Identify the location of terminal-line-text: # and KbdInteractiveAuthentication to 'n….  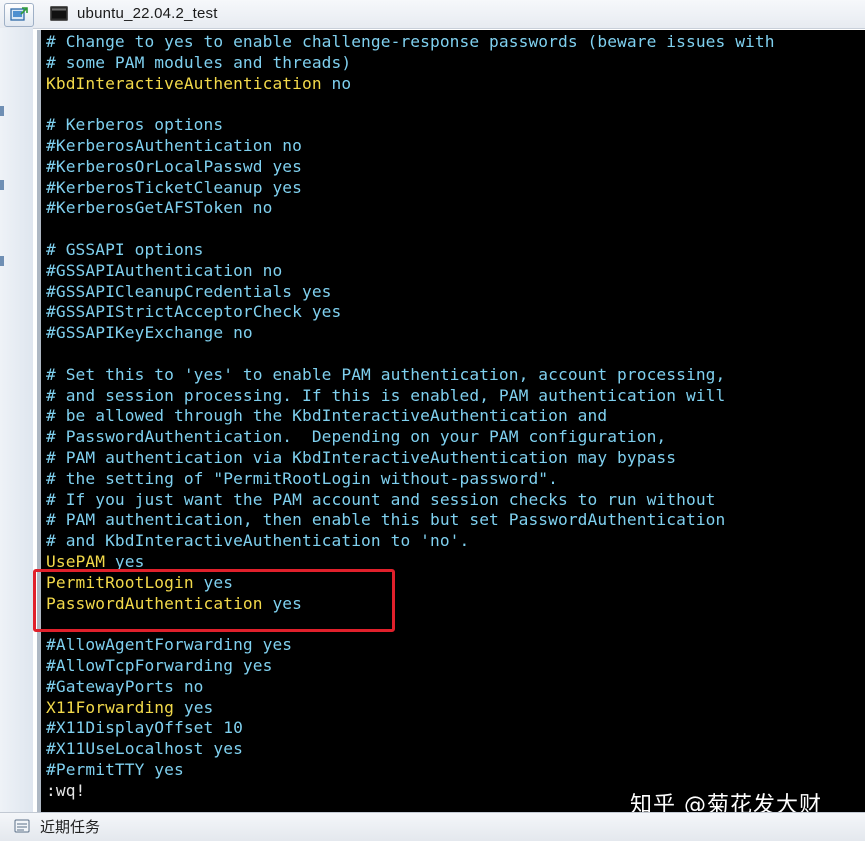
(258, 541).